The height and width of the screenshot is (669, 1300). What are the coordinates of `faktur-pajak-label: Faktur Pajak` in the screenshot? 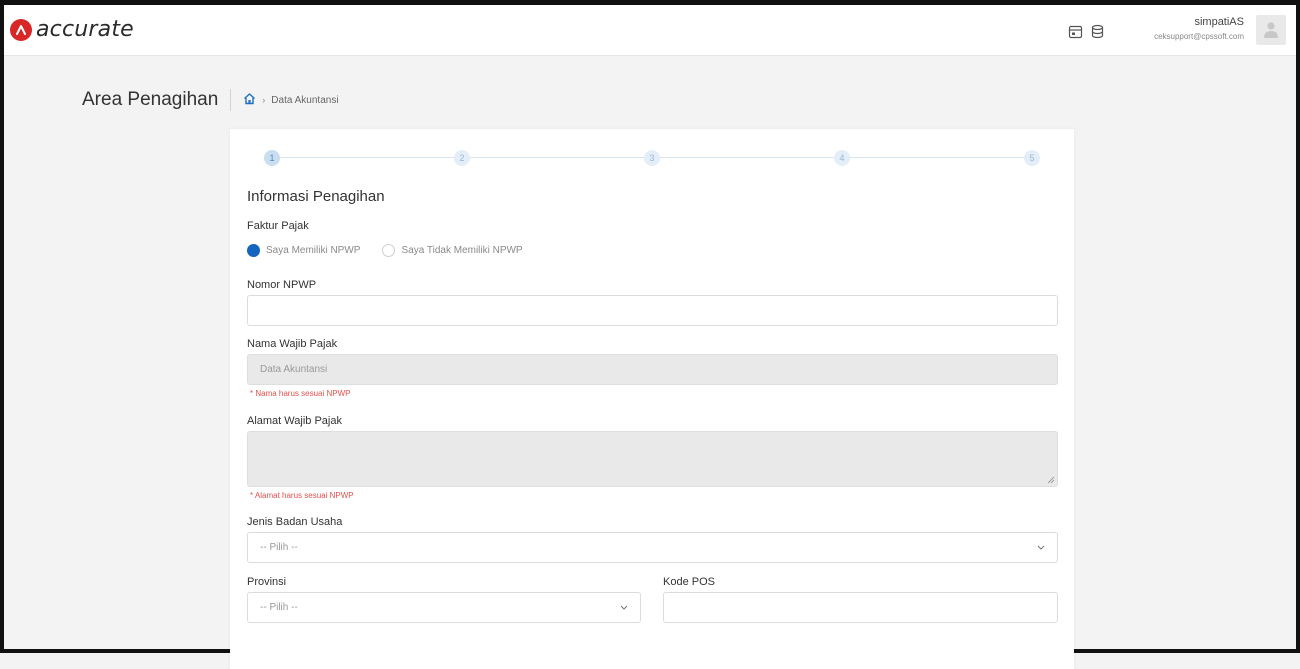 It's located at (278, 226).